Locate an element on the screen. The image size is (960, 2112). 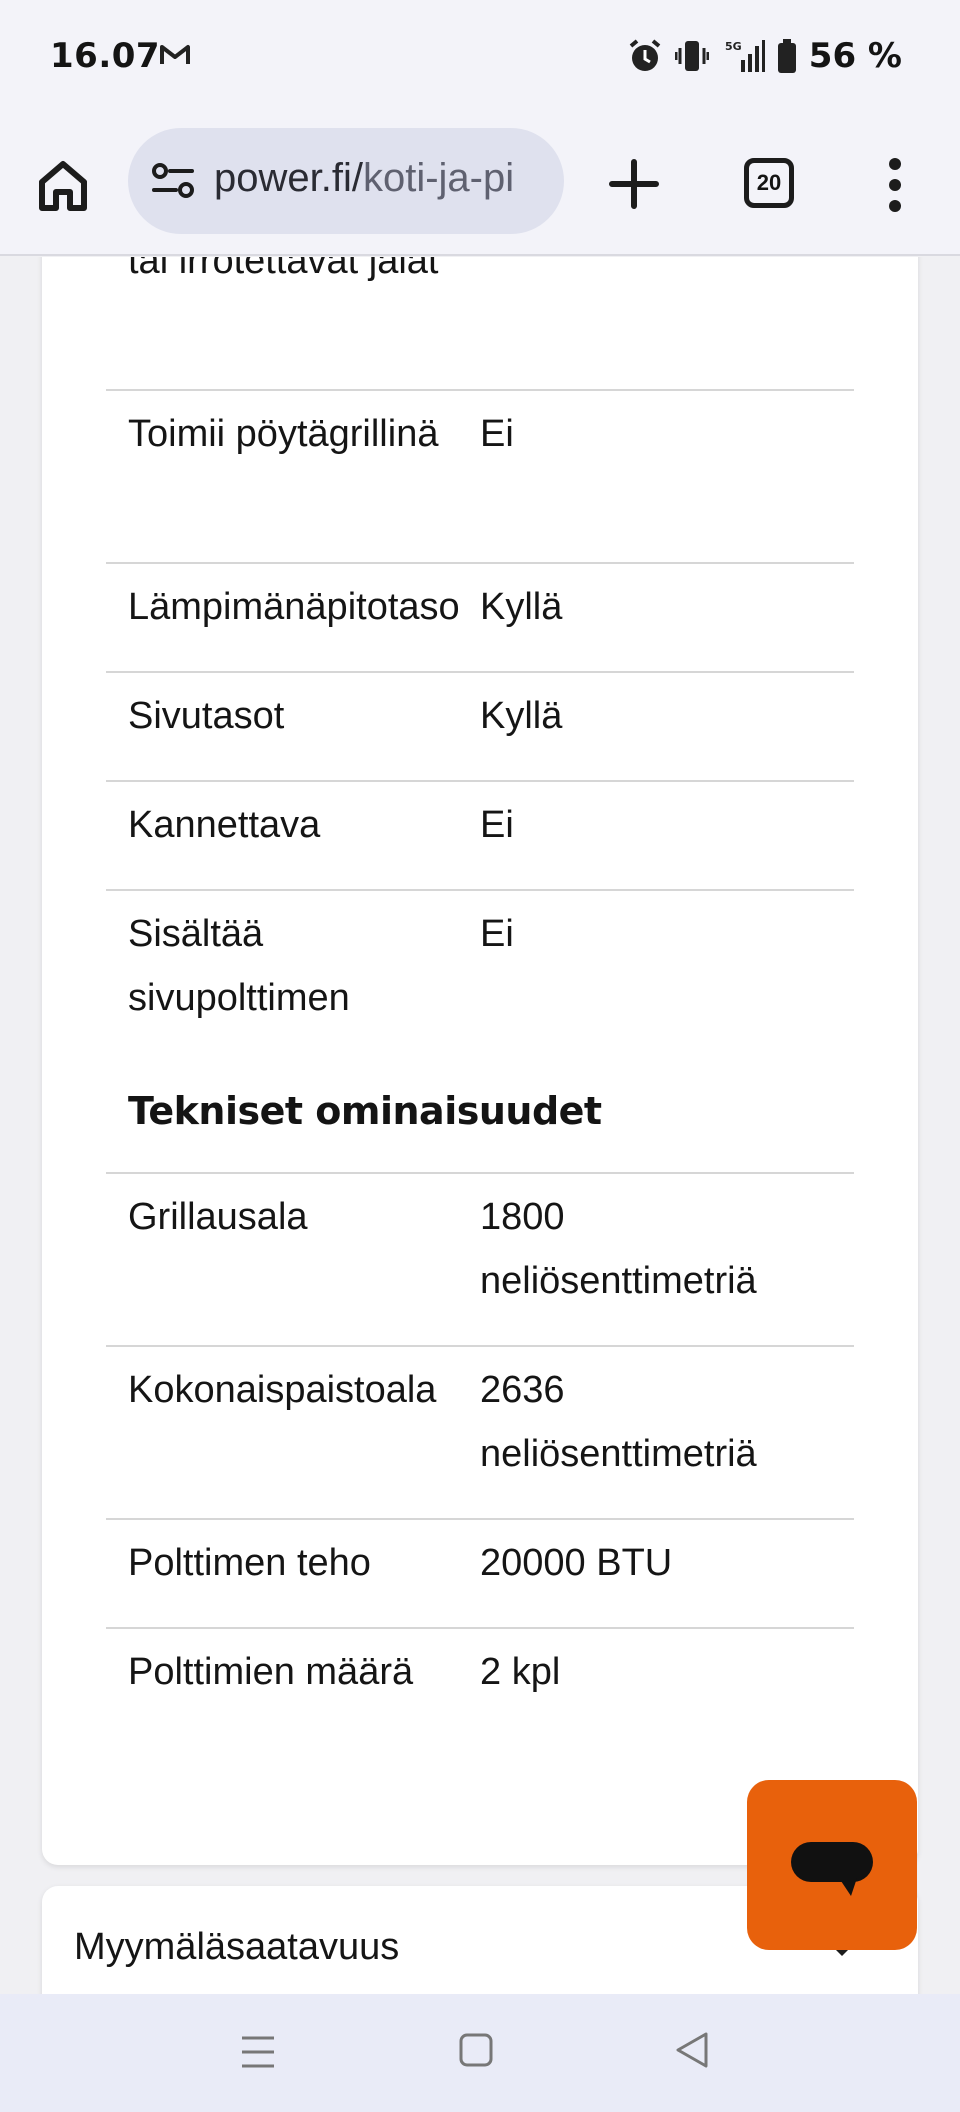
home-icon is located at coordinates (63, 186).